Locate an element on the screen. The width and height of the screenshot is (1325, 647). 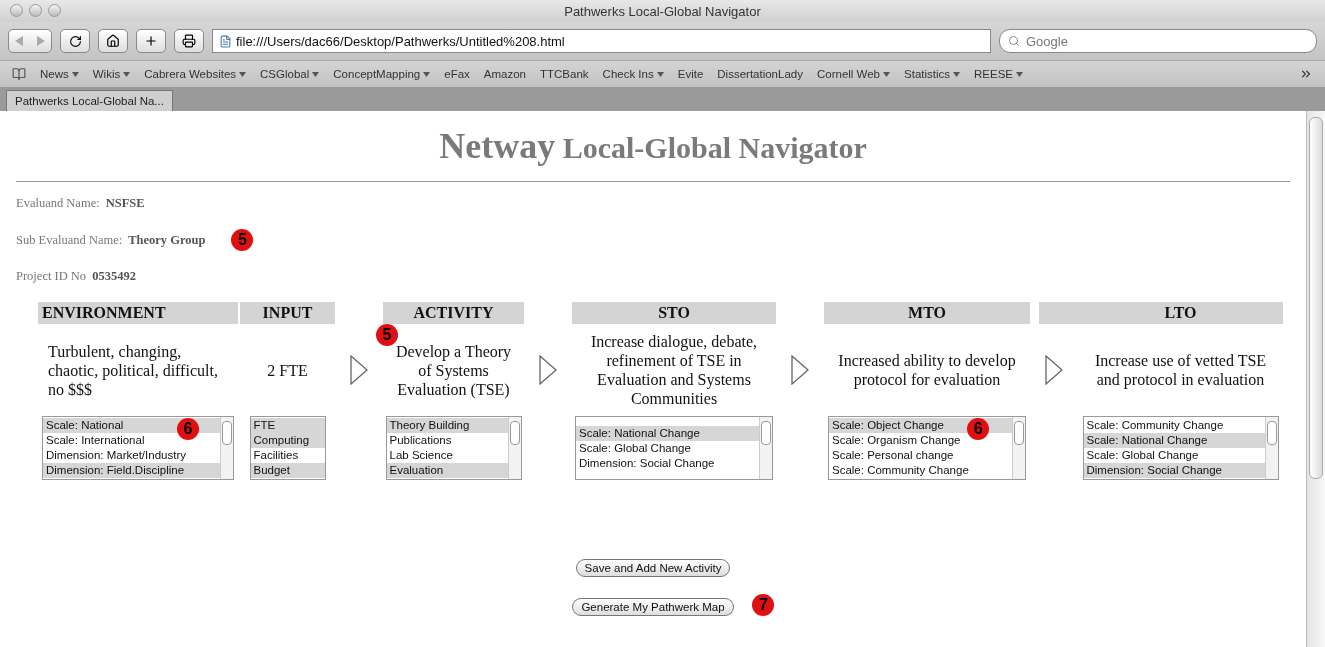
stage-description: 2 FTE is located at coordinates (287, 370).